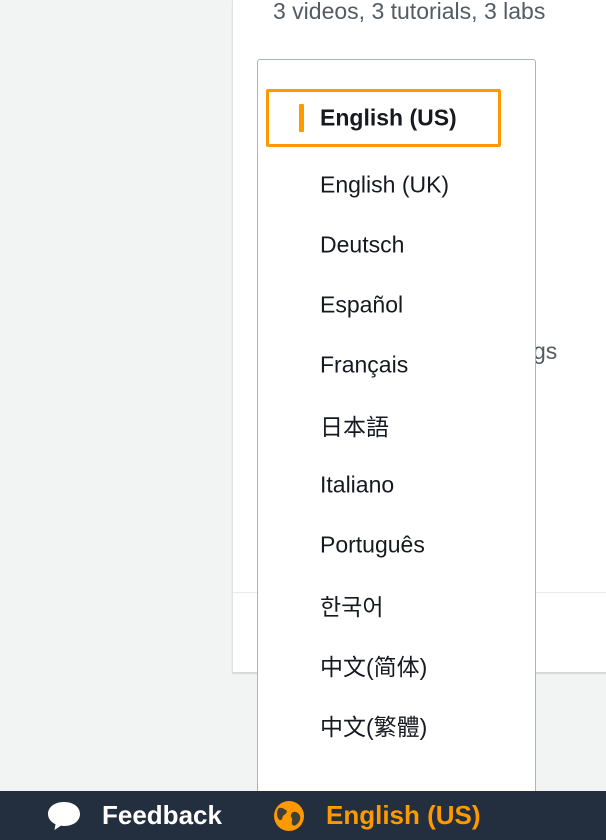 Image resolution: width=606 pixels, height=840 pixels. I want to click on language-option-english-uk: English (UK), so click(383, 185).